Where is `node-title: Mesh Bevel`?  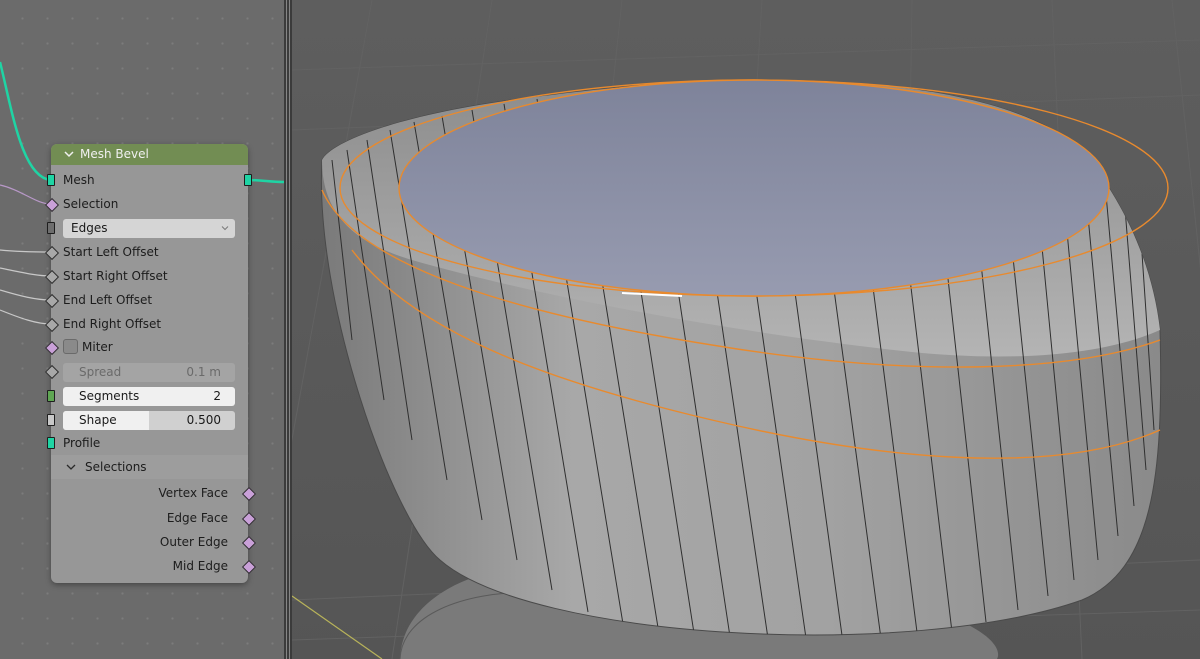 node-title: Mesh Bevel is located at coordinates (114, 154).